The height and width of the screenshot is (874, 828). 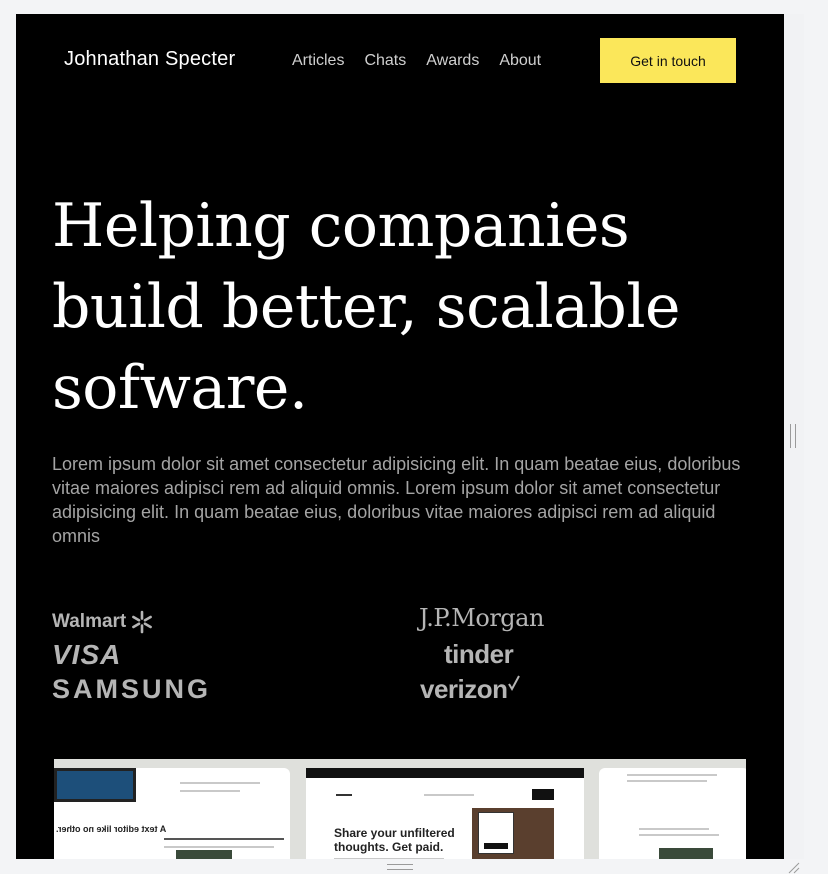 I want to click on preview-button, so click(x=543, y=794).